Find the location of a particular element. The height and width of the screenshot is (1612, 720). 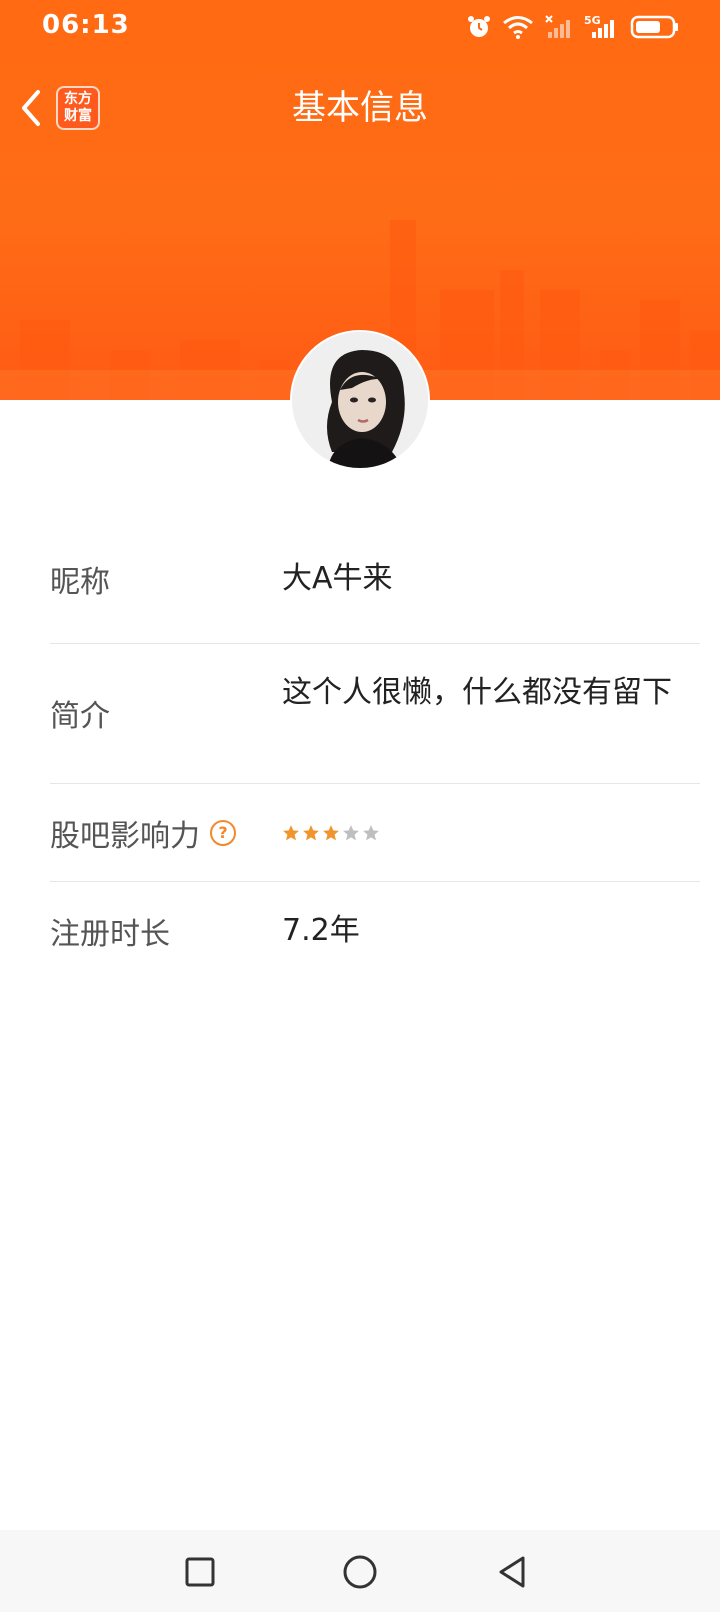

chevron-left-icon is located at coordinates (31, 108).